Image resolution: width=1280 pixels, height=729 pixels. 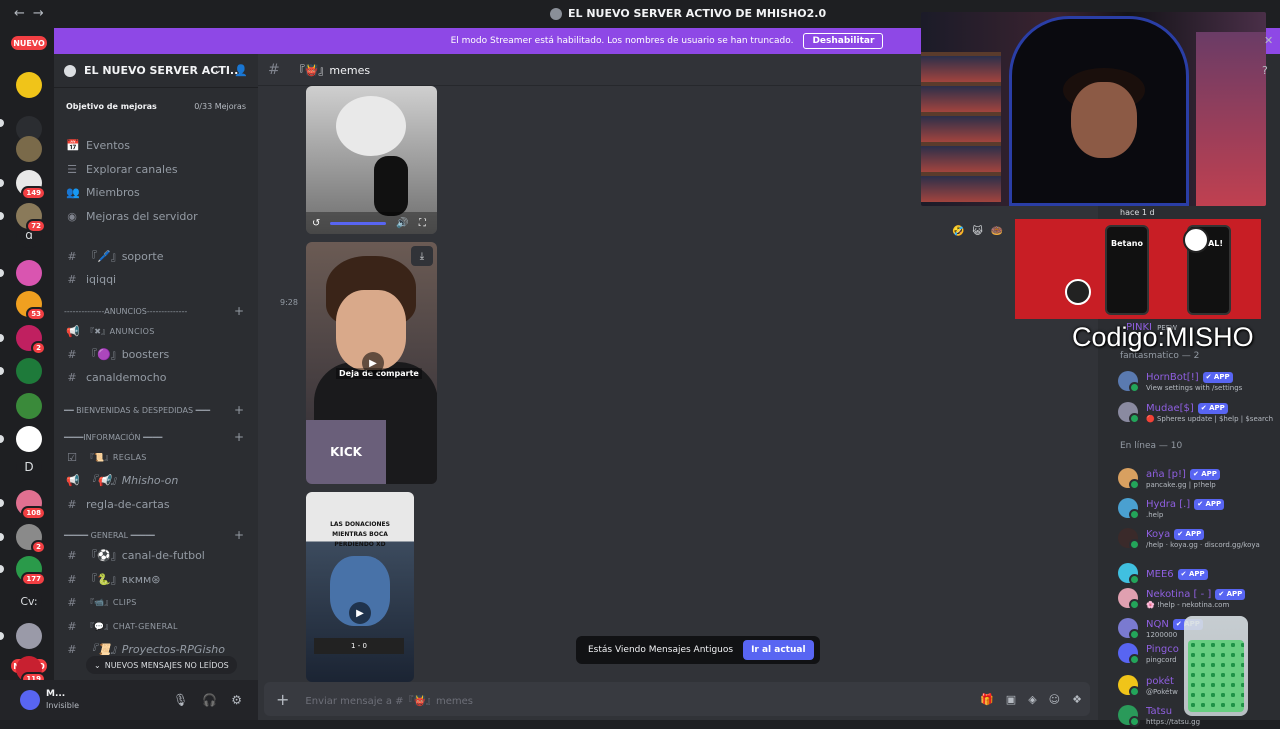 What do you see at coordinates (156, 410) in the screenshot?
I see `channel-category: ━━ BIENVENIDAS & DESPEDIDAS ━━━ +` at bounding box center [156, 410].